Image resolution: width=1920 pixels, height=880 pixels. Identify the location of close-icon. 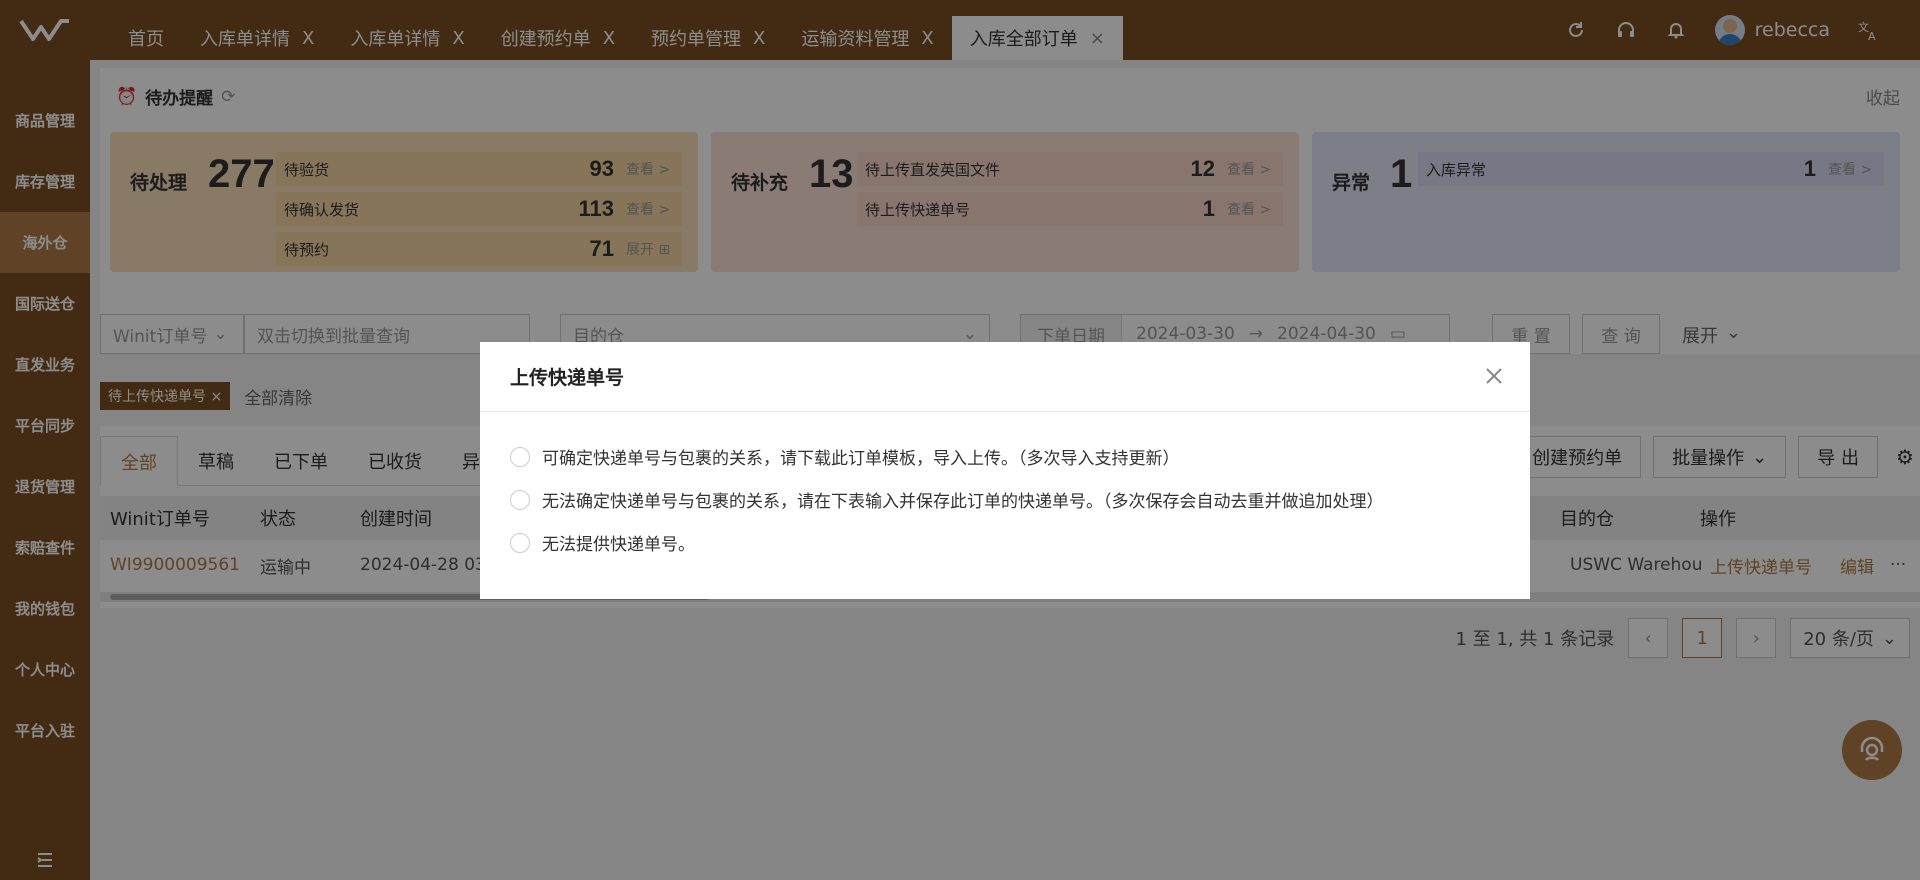
(1494, 376).